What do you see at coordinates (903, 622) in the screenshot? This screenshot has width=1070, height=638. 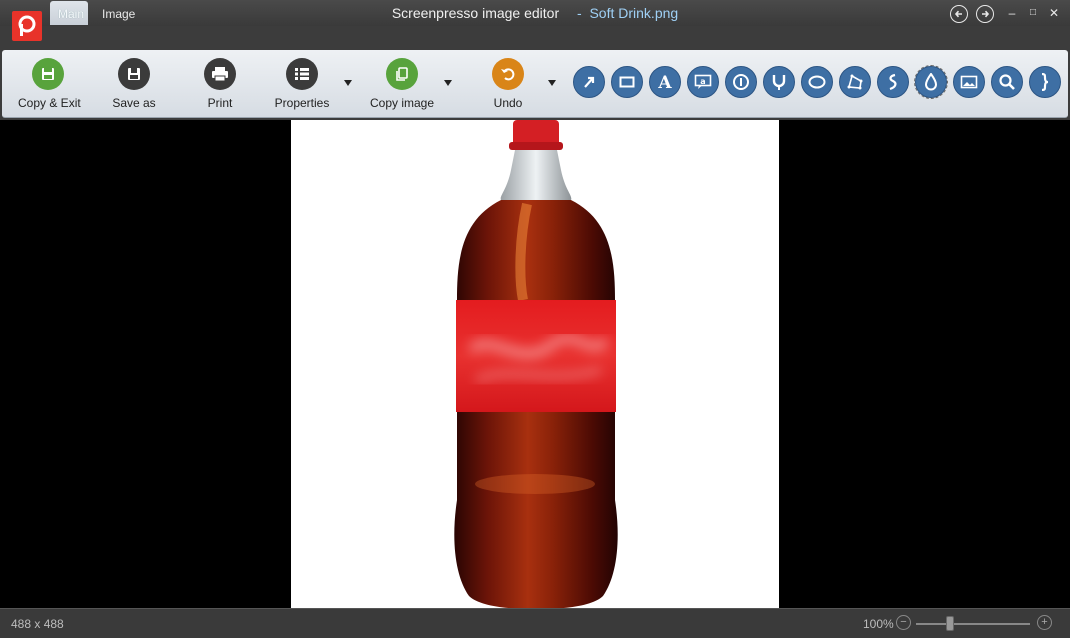 I see `zoom-out-button: −` at bounding box center [903, 622].